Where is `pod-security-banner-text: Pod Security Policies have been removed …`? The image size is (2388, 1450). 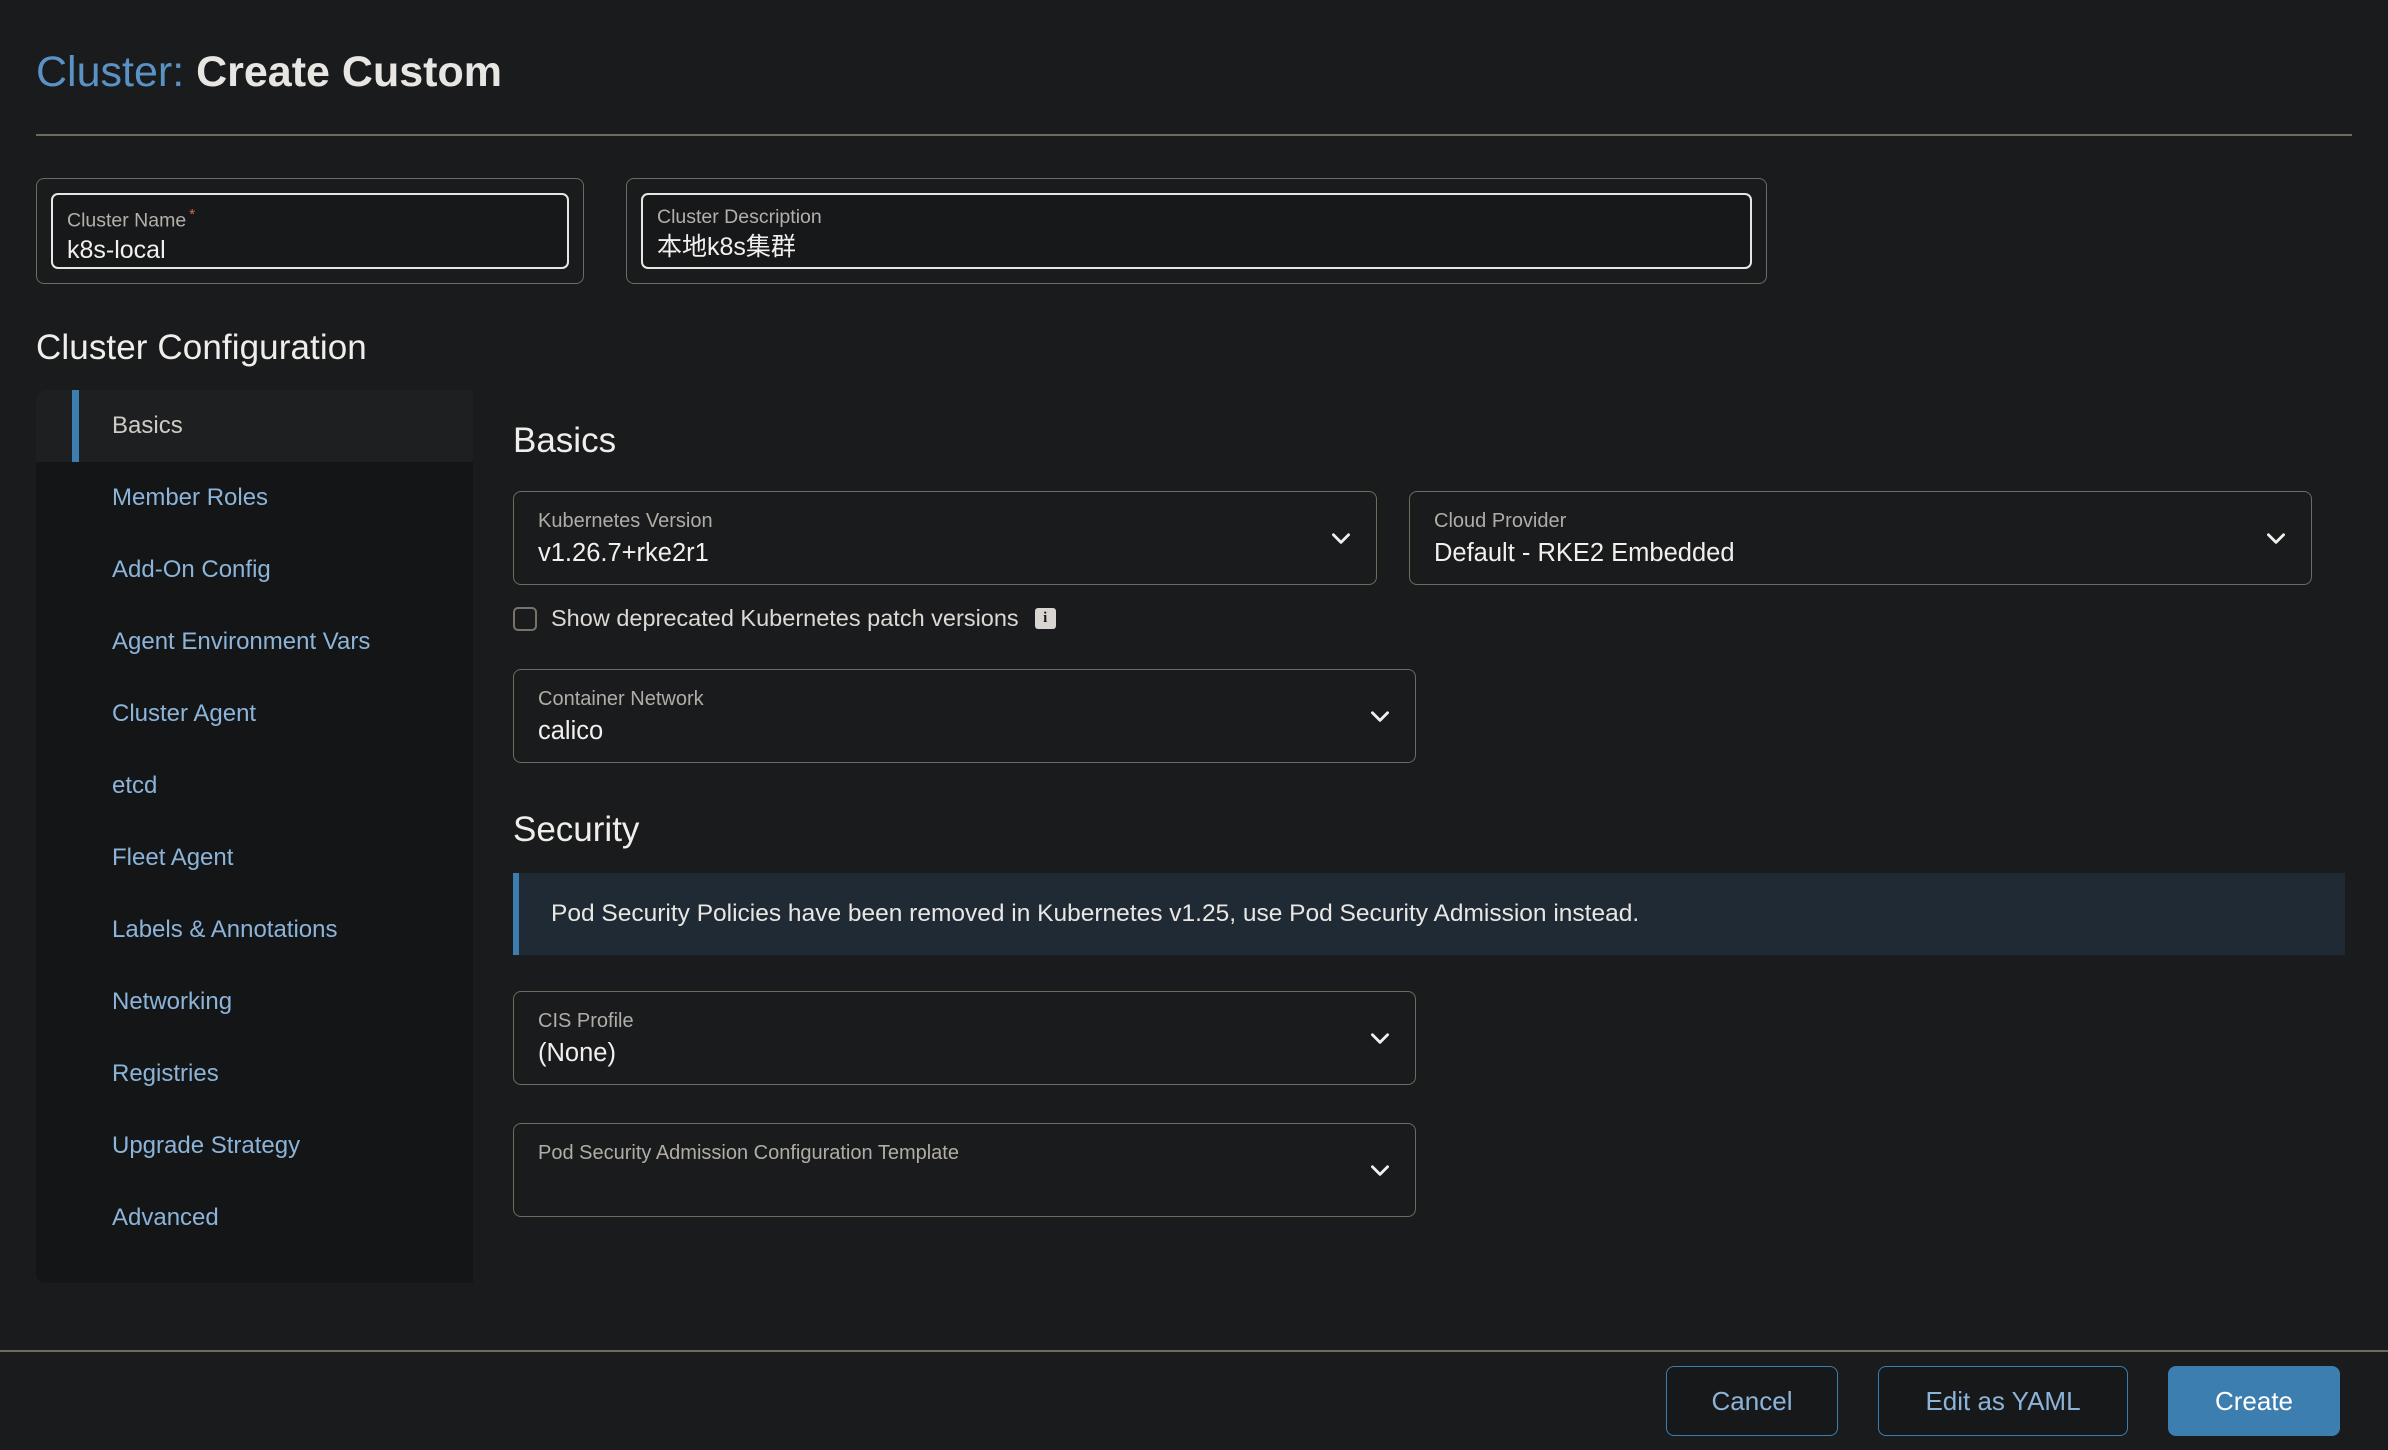 pod-security-banner-text: Pod Security Policies have been removed … is located at coordinates (1095, 914).